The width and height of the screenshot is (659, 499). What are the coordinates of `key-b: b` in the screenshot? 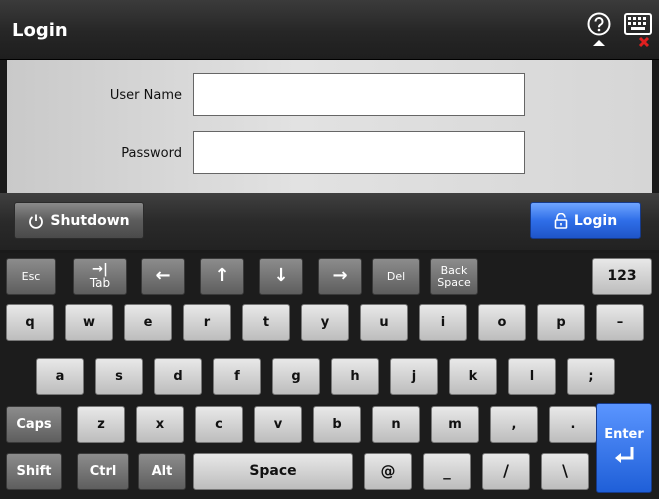 It's located at (337, 424).